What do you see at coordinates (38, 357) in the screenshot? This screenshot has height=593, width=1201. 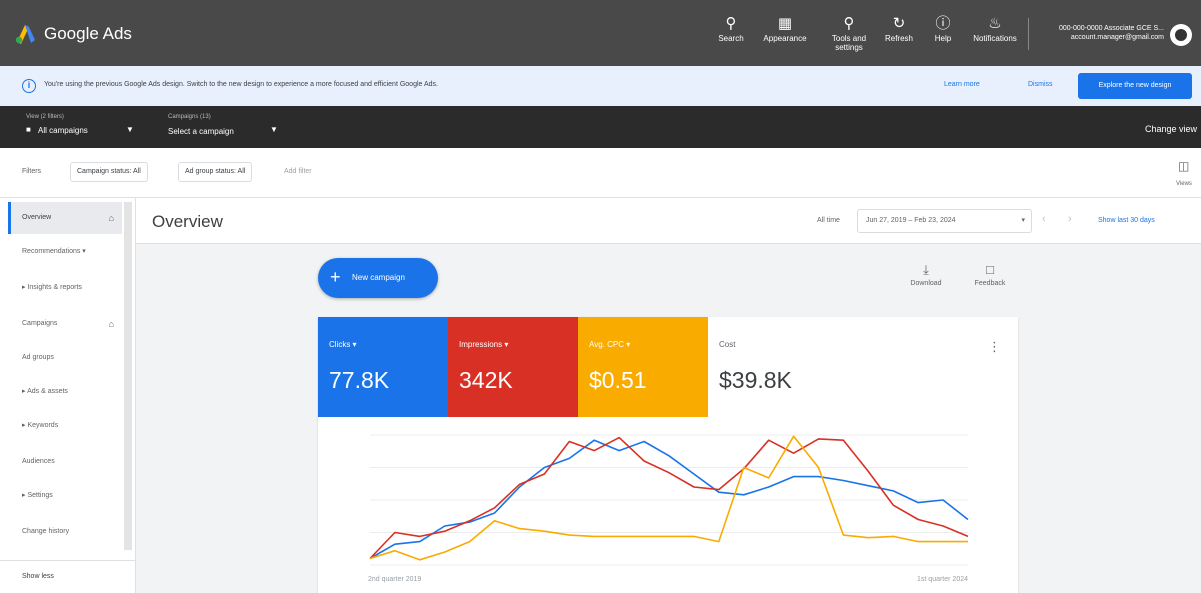 I see `sidebar-item-label: Ad groups` at bounding box center [38, 357].